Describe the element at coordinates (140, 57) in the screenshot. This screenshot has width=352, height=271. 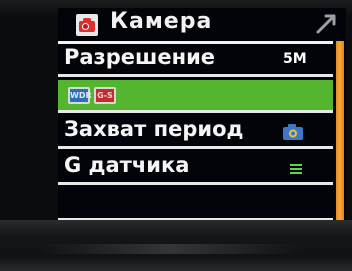
I see `menu-item-label: Разрешение` at that location.